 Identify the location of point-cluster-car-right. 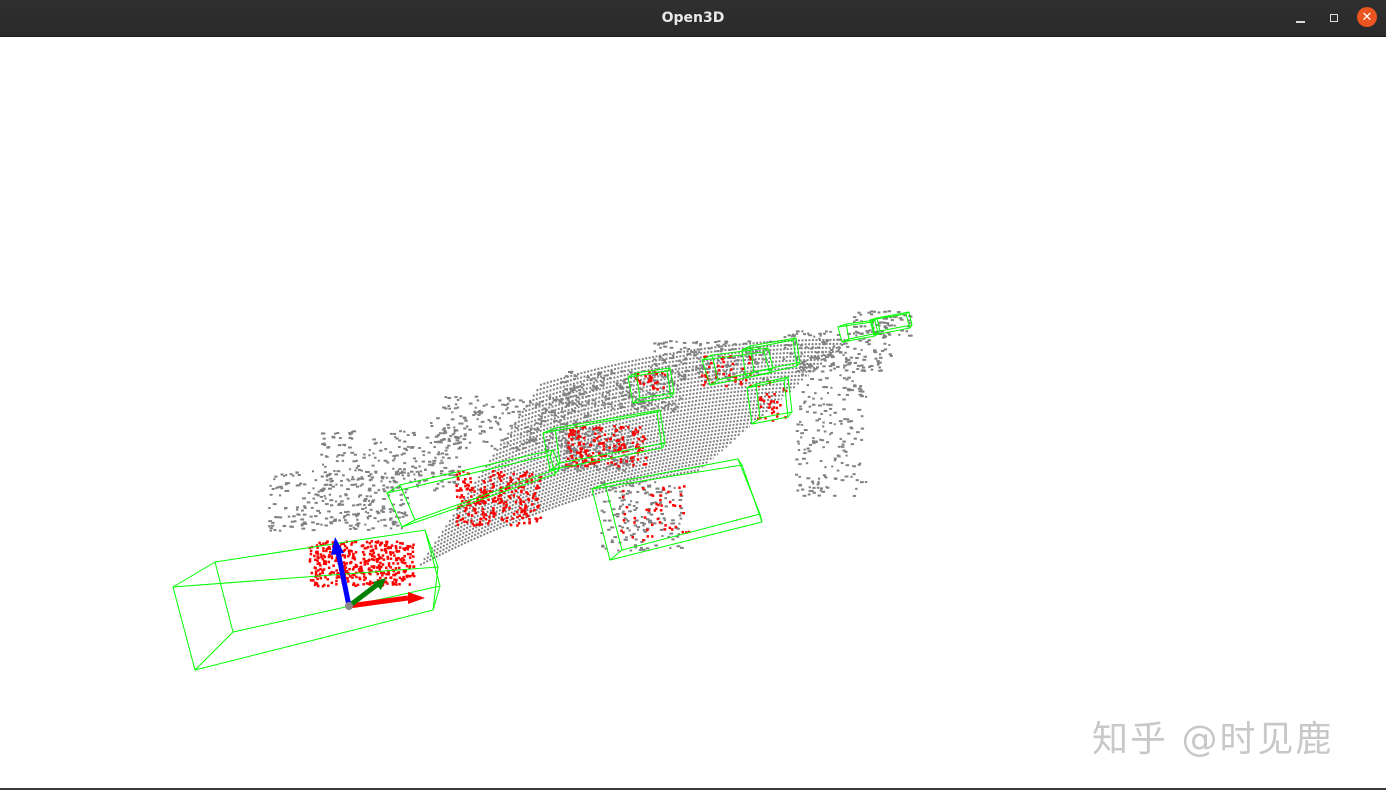
(642, 516).